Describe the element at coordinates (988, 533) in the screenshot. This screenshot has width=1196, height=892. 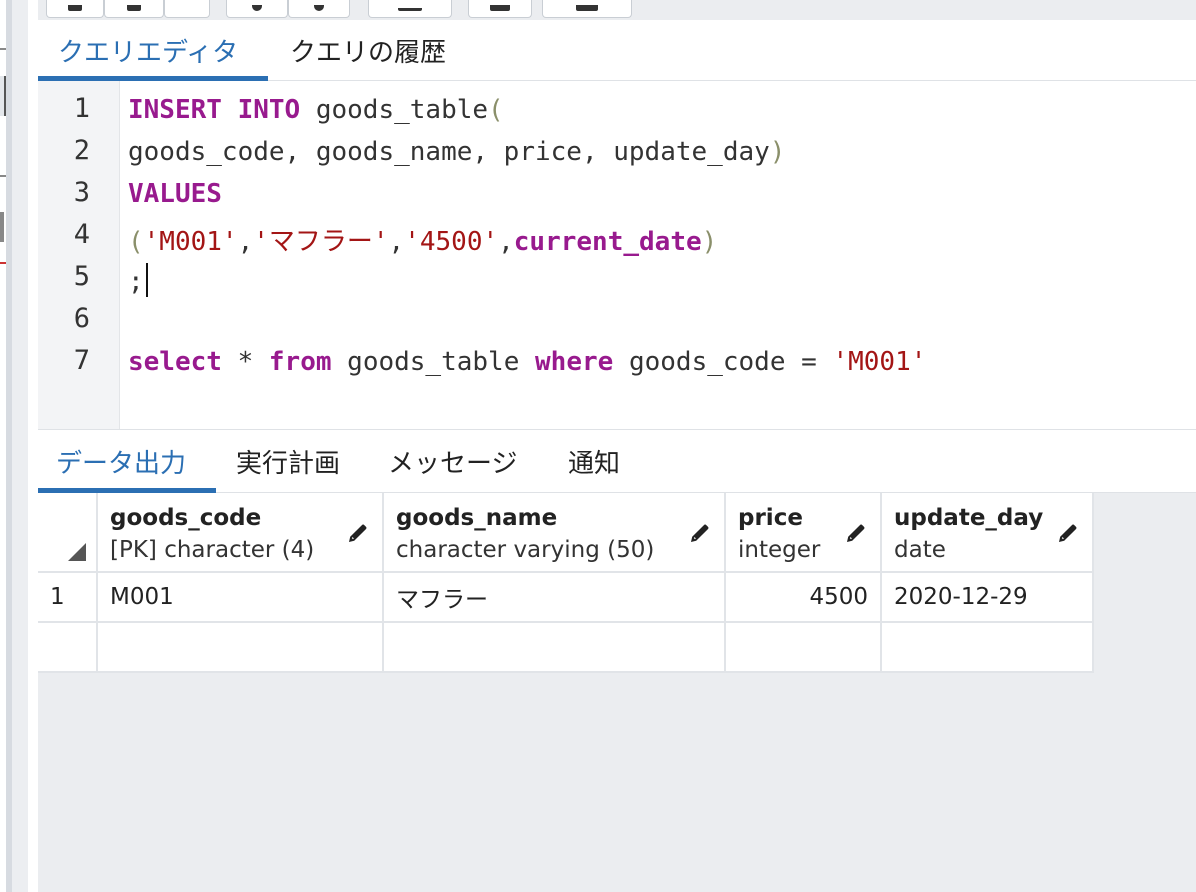
I see `column-header: update_day date` at that location.